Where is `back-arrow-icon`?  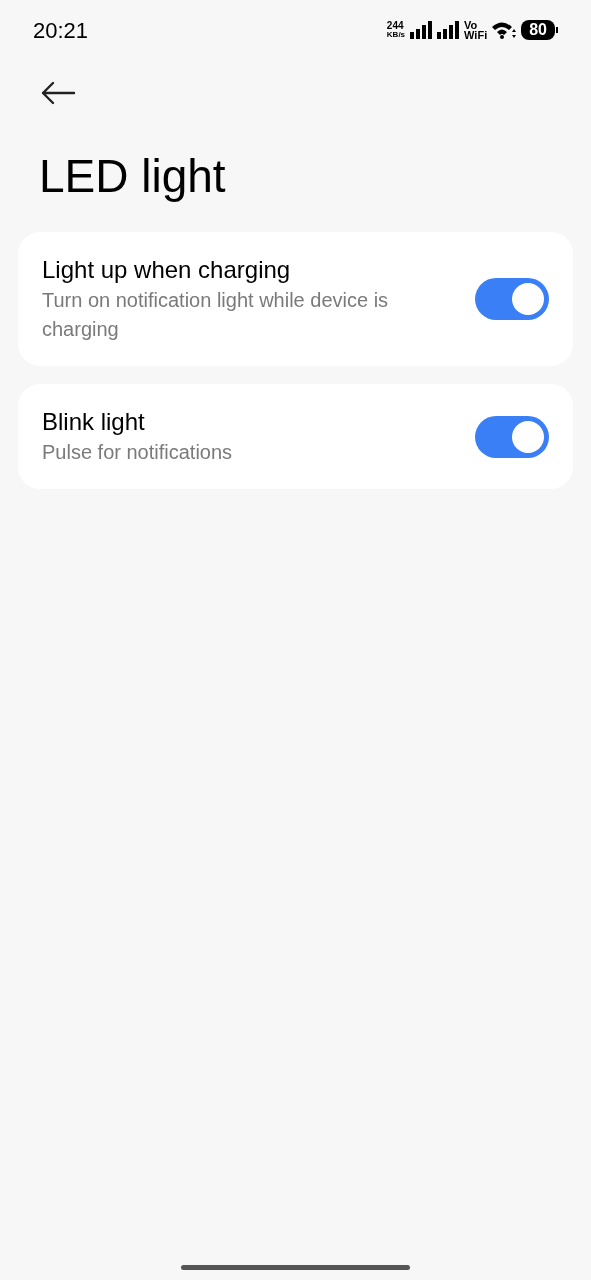
back-arrow-icon is located at coordinates (58, 93).